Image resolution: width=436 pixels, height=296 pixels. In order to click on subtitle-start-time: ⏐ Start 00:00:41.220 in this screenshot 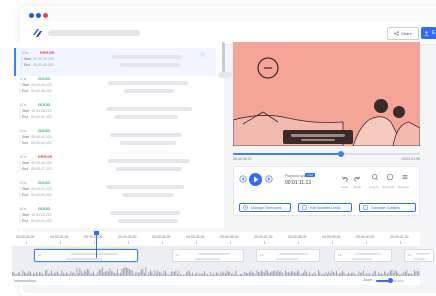, I will do `click(35, 137)`.